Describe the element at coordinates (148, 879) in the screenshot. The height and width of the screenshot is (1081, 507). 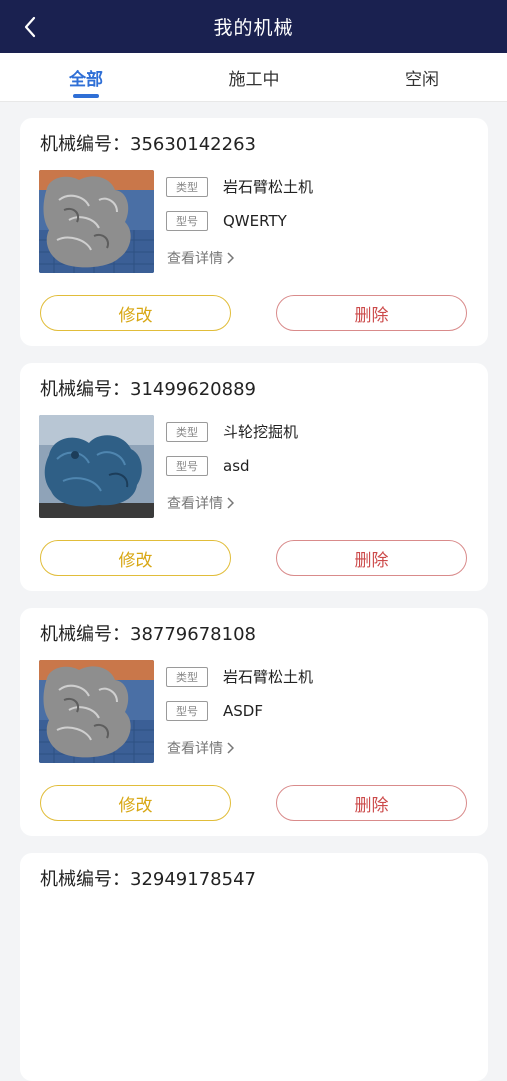
I see `machine-serial: 机械编号：32949178547` at that location.